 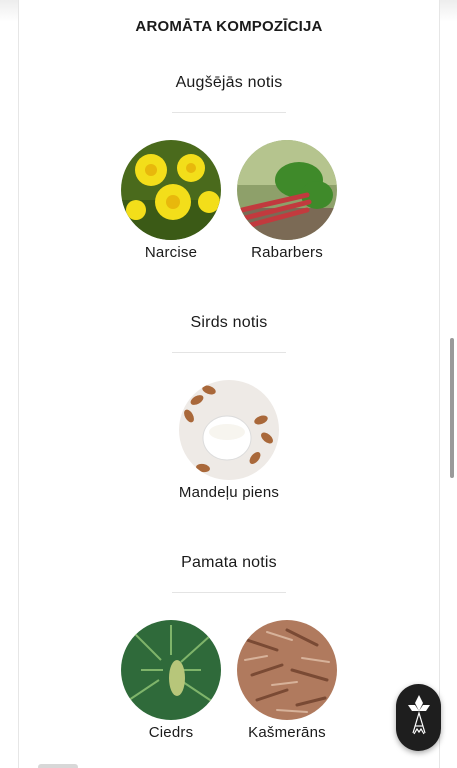 I want to click on group-title-base-notes: Pamata notis, so click(x=229, y=562).